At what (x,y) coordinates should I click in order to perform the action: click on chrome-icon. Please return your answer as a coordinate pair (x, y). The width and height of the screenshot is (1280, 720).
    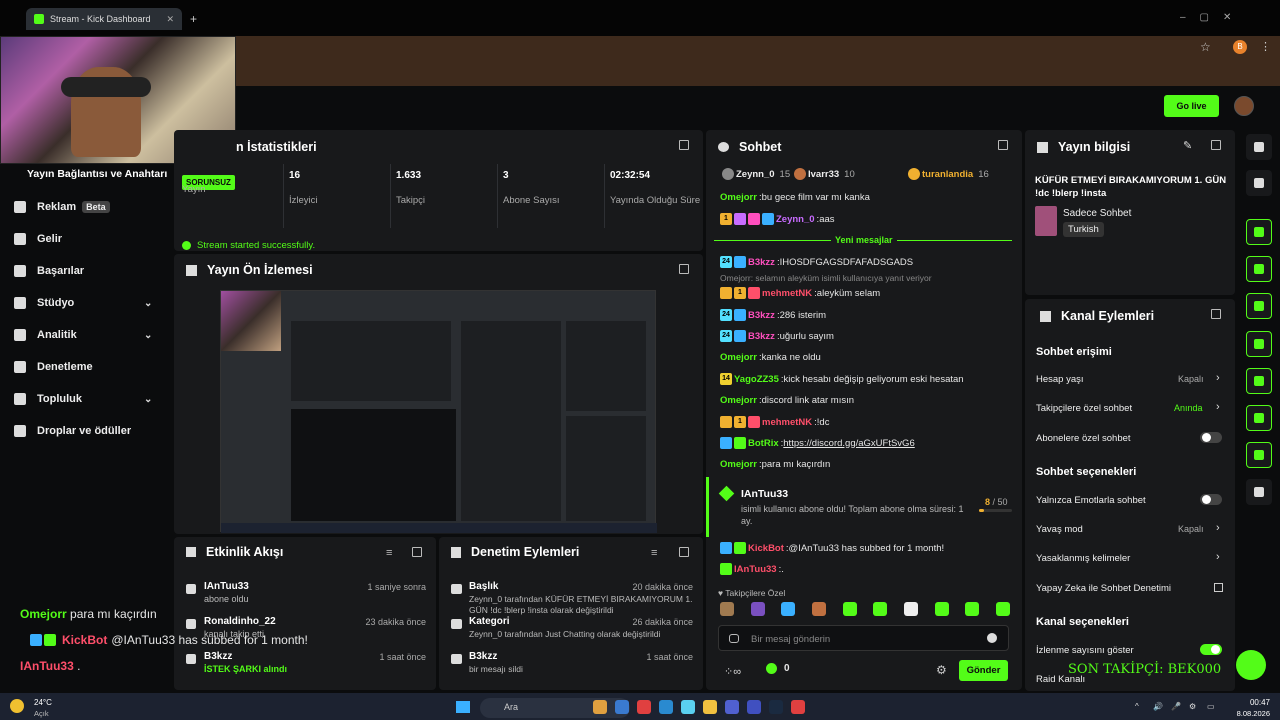
    Looking at the image, I should click on (644, 707).